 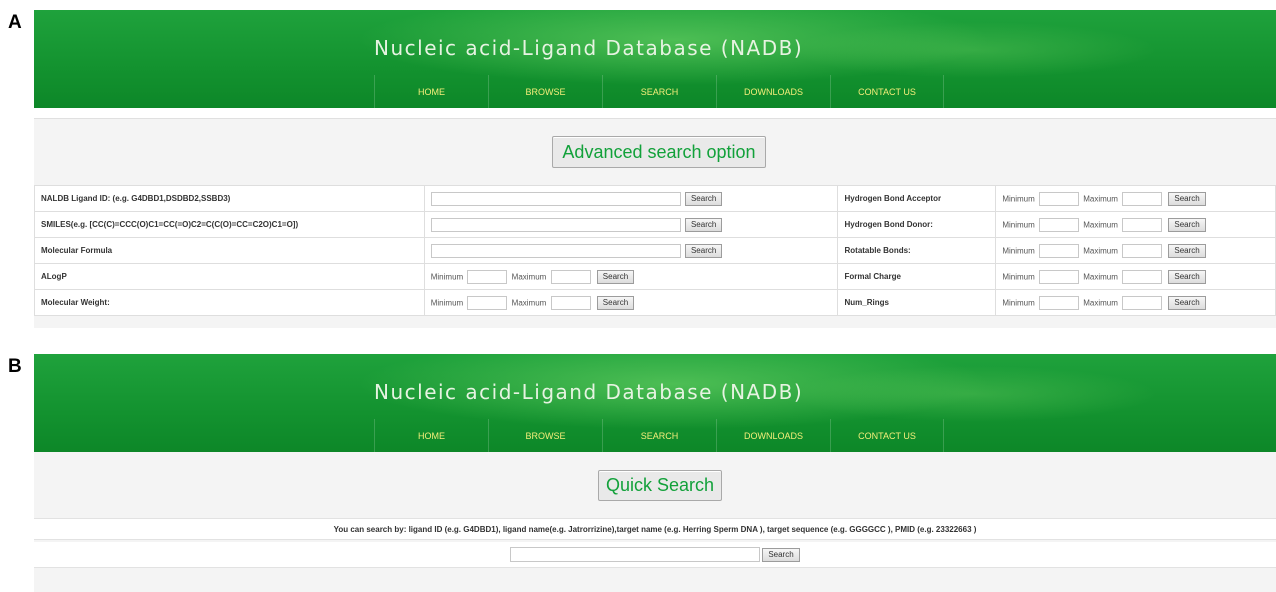 What do you see at coordinates (660, 485) in the screenshot?
I see `quick-search-button: Quick Search` at bounding box center [660, 485].